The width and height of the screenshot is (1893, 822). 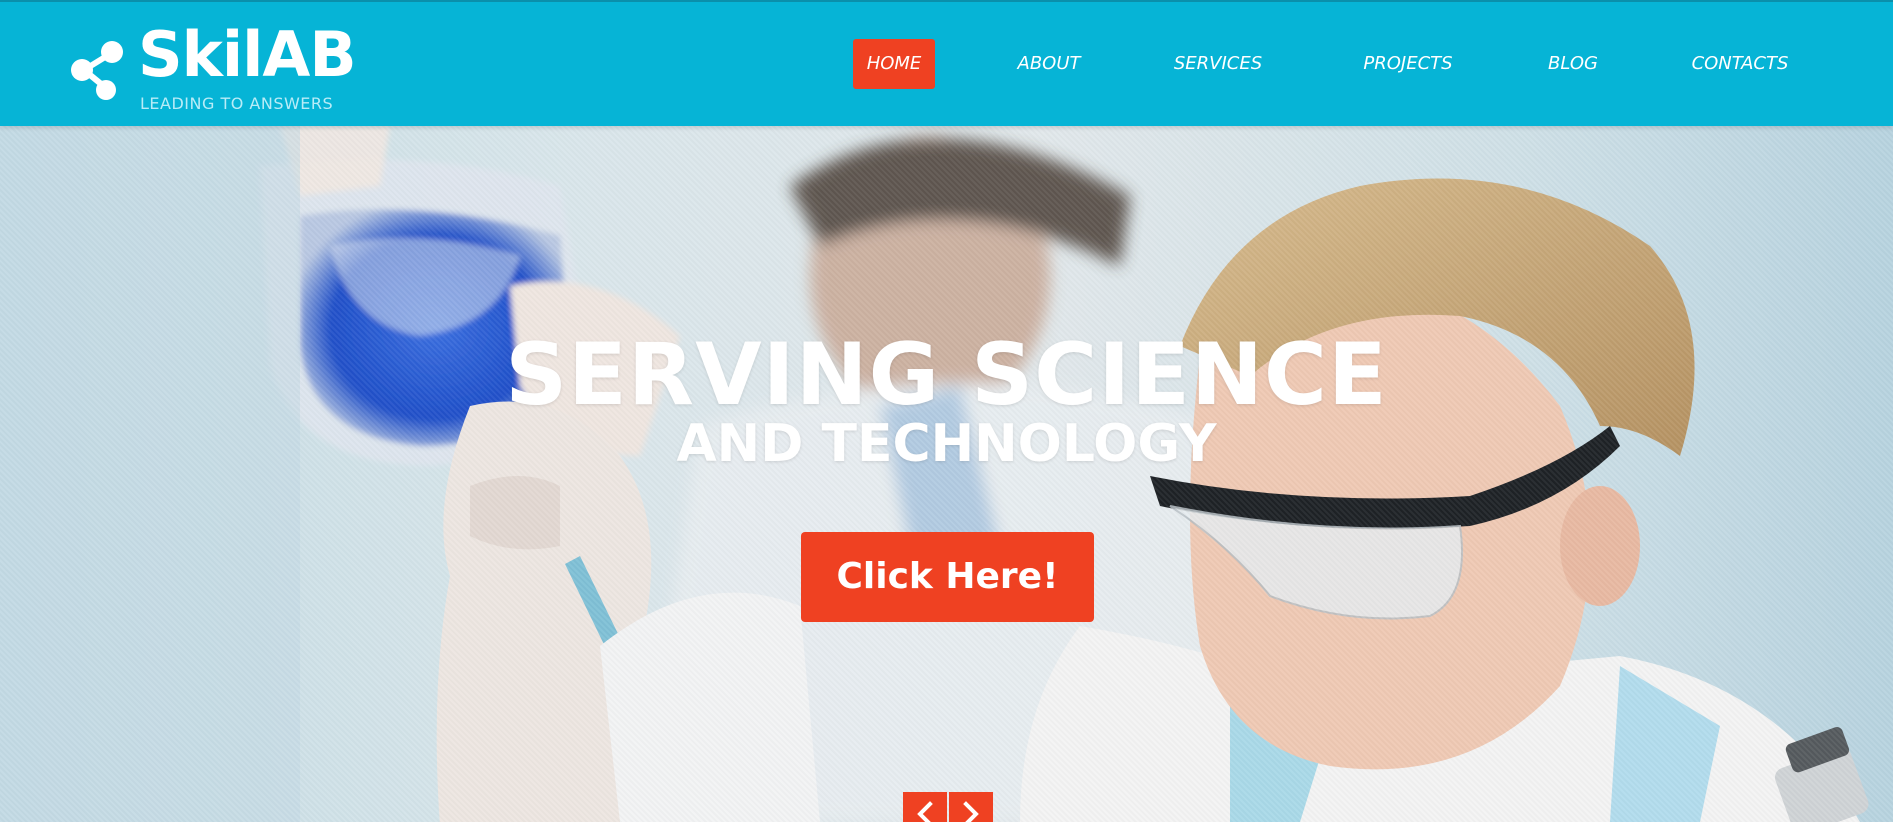 I want to click on chevron-right-icon, so click(x=971, y=811).